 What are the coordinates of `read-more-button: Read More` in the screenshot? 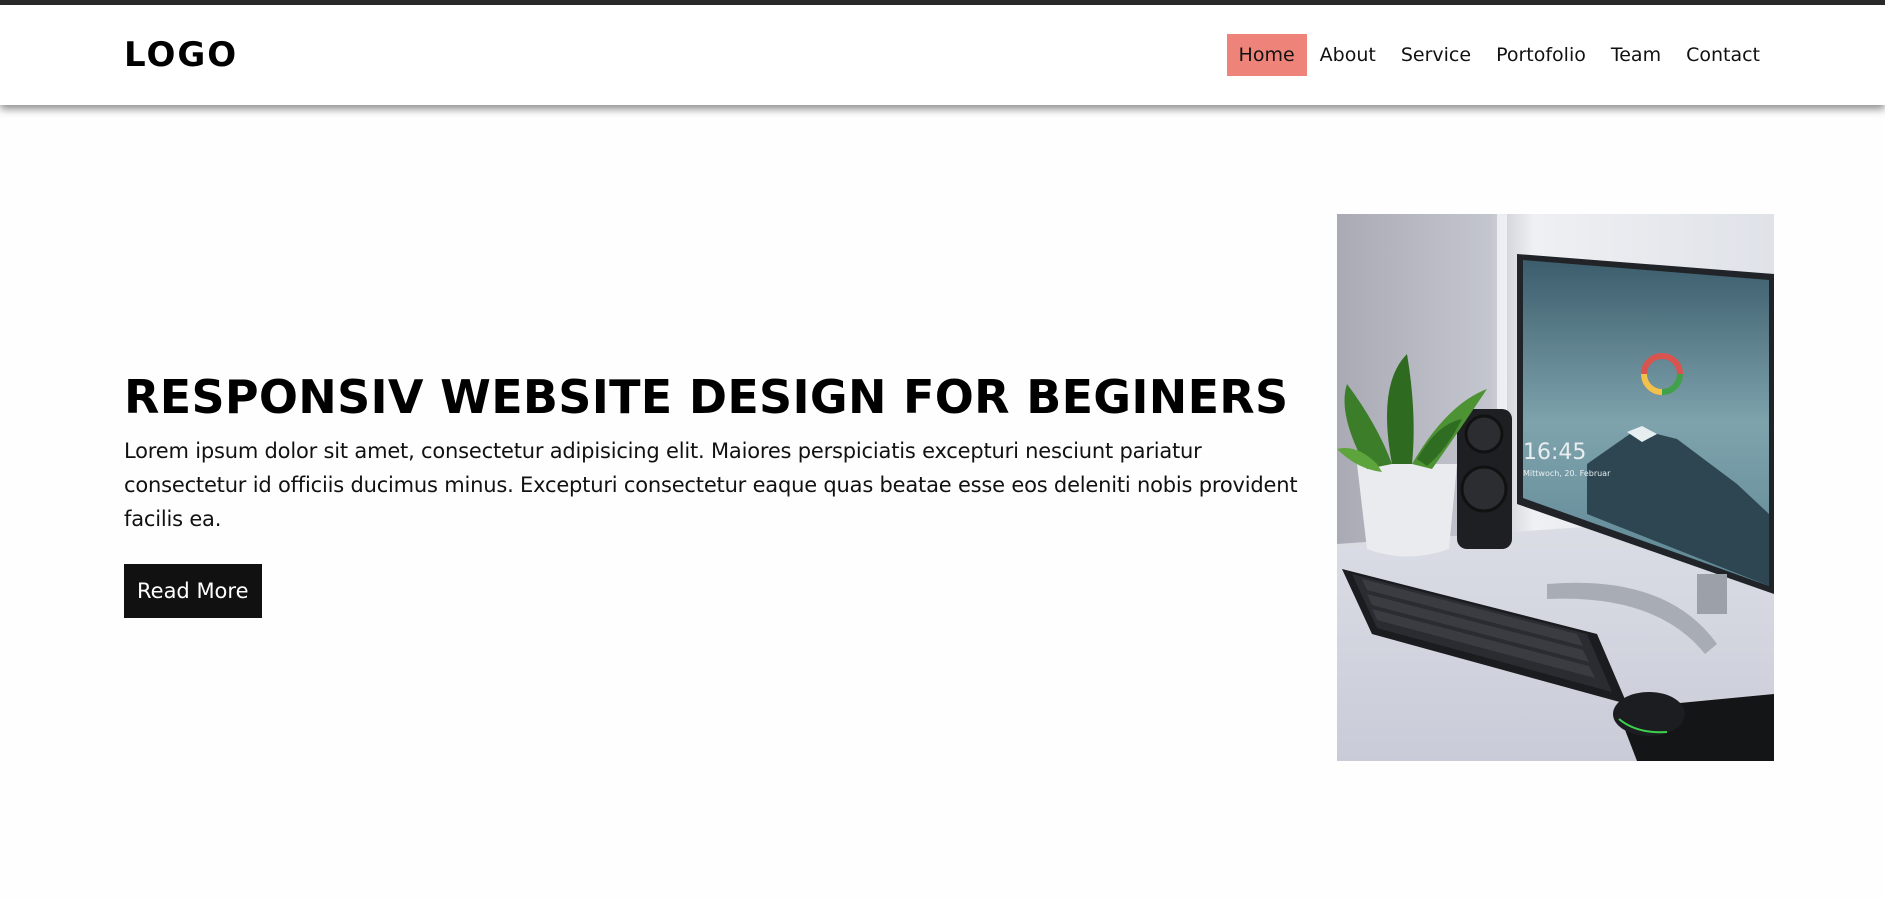 It's located at (193, 591).